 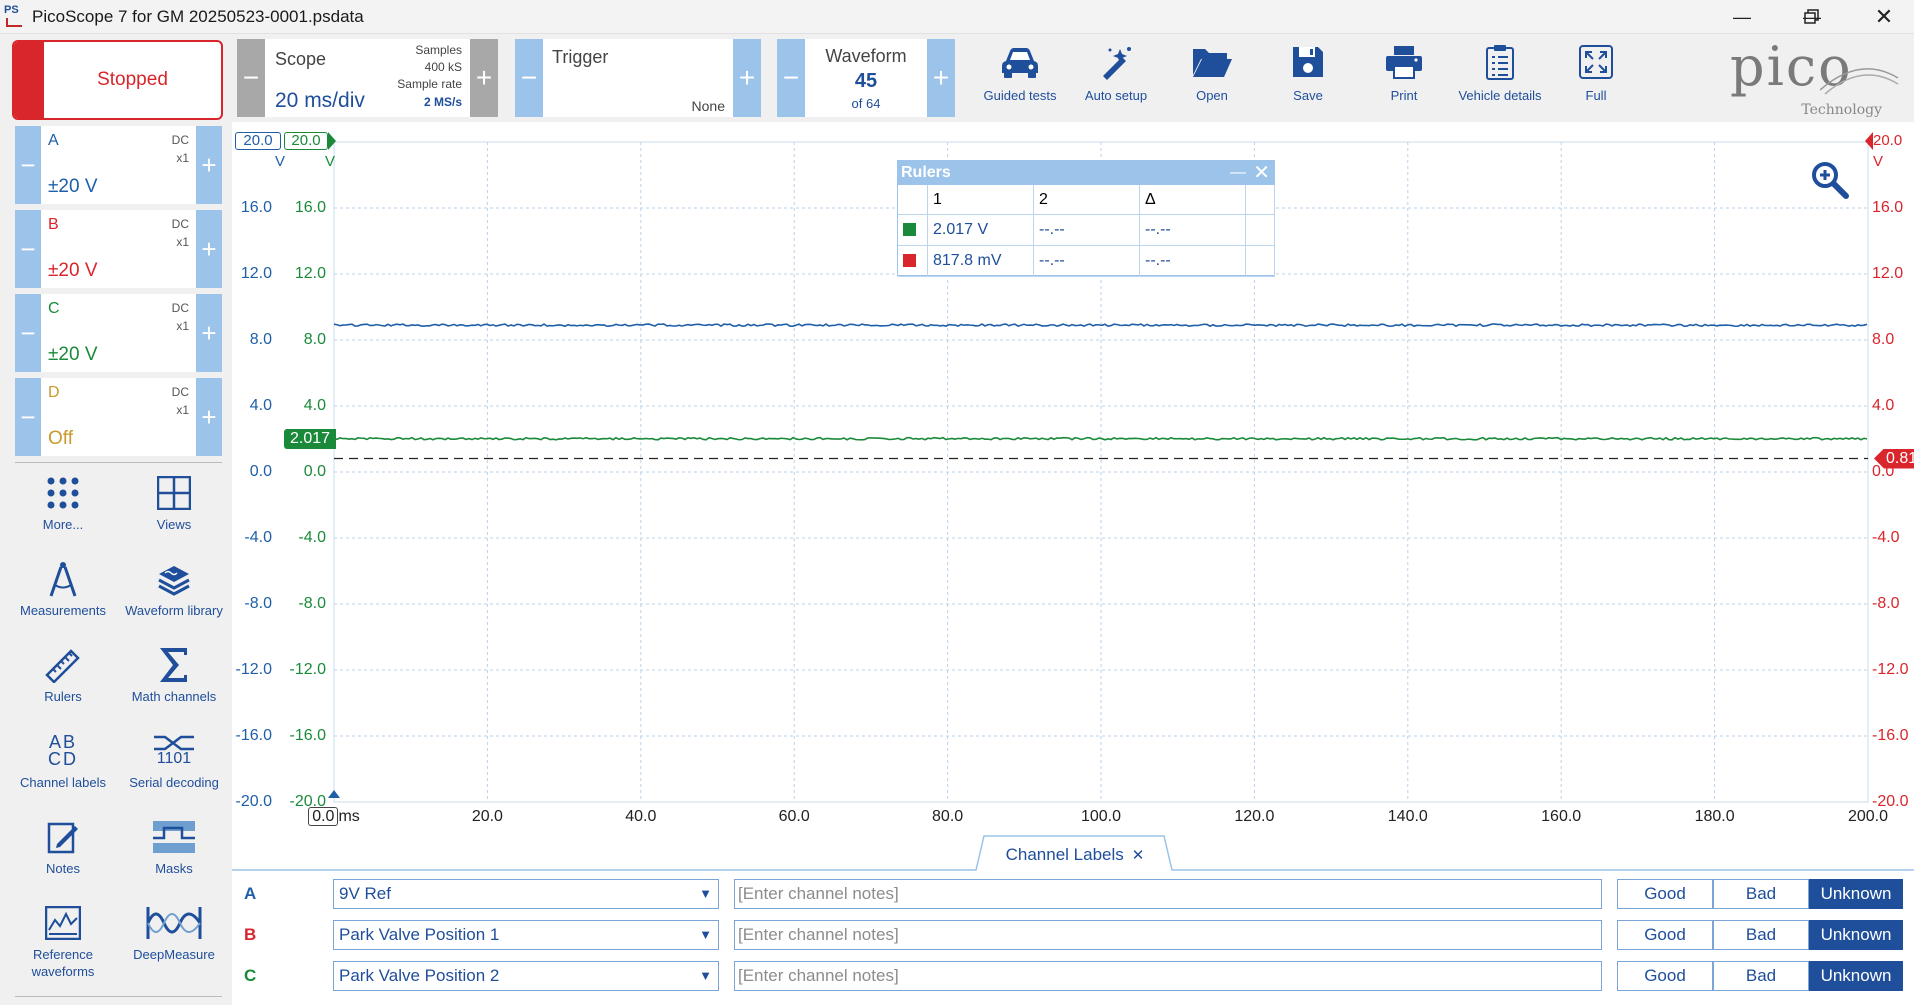 What do you see at coordinates (63, 587) in the screenshot?
I see `measurements-button: Measurements` at bounding box center [63, 587].